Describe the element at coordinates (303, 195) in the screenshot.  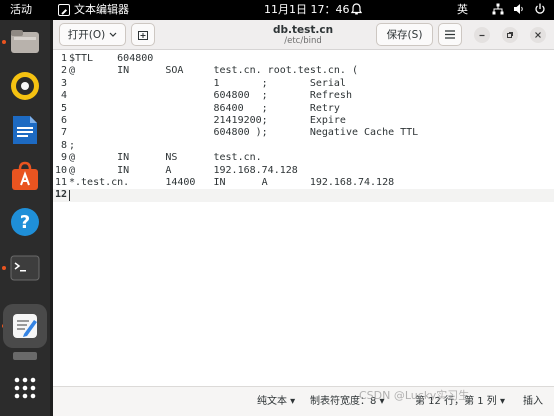
I see `editor-line: 12` at that location.